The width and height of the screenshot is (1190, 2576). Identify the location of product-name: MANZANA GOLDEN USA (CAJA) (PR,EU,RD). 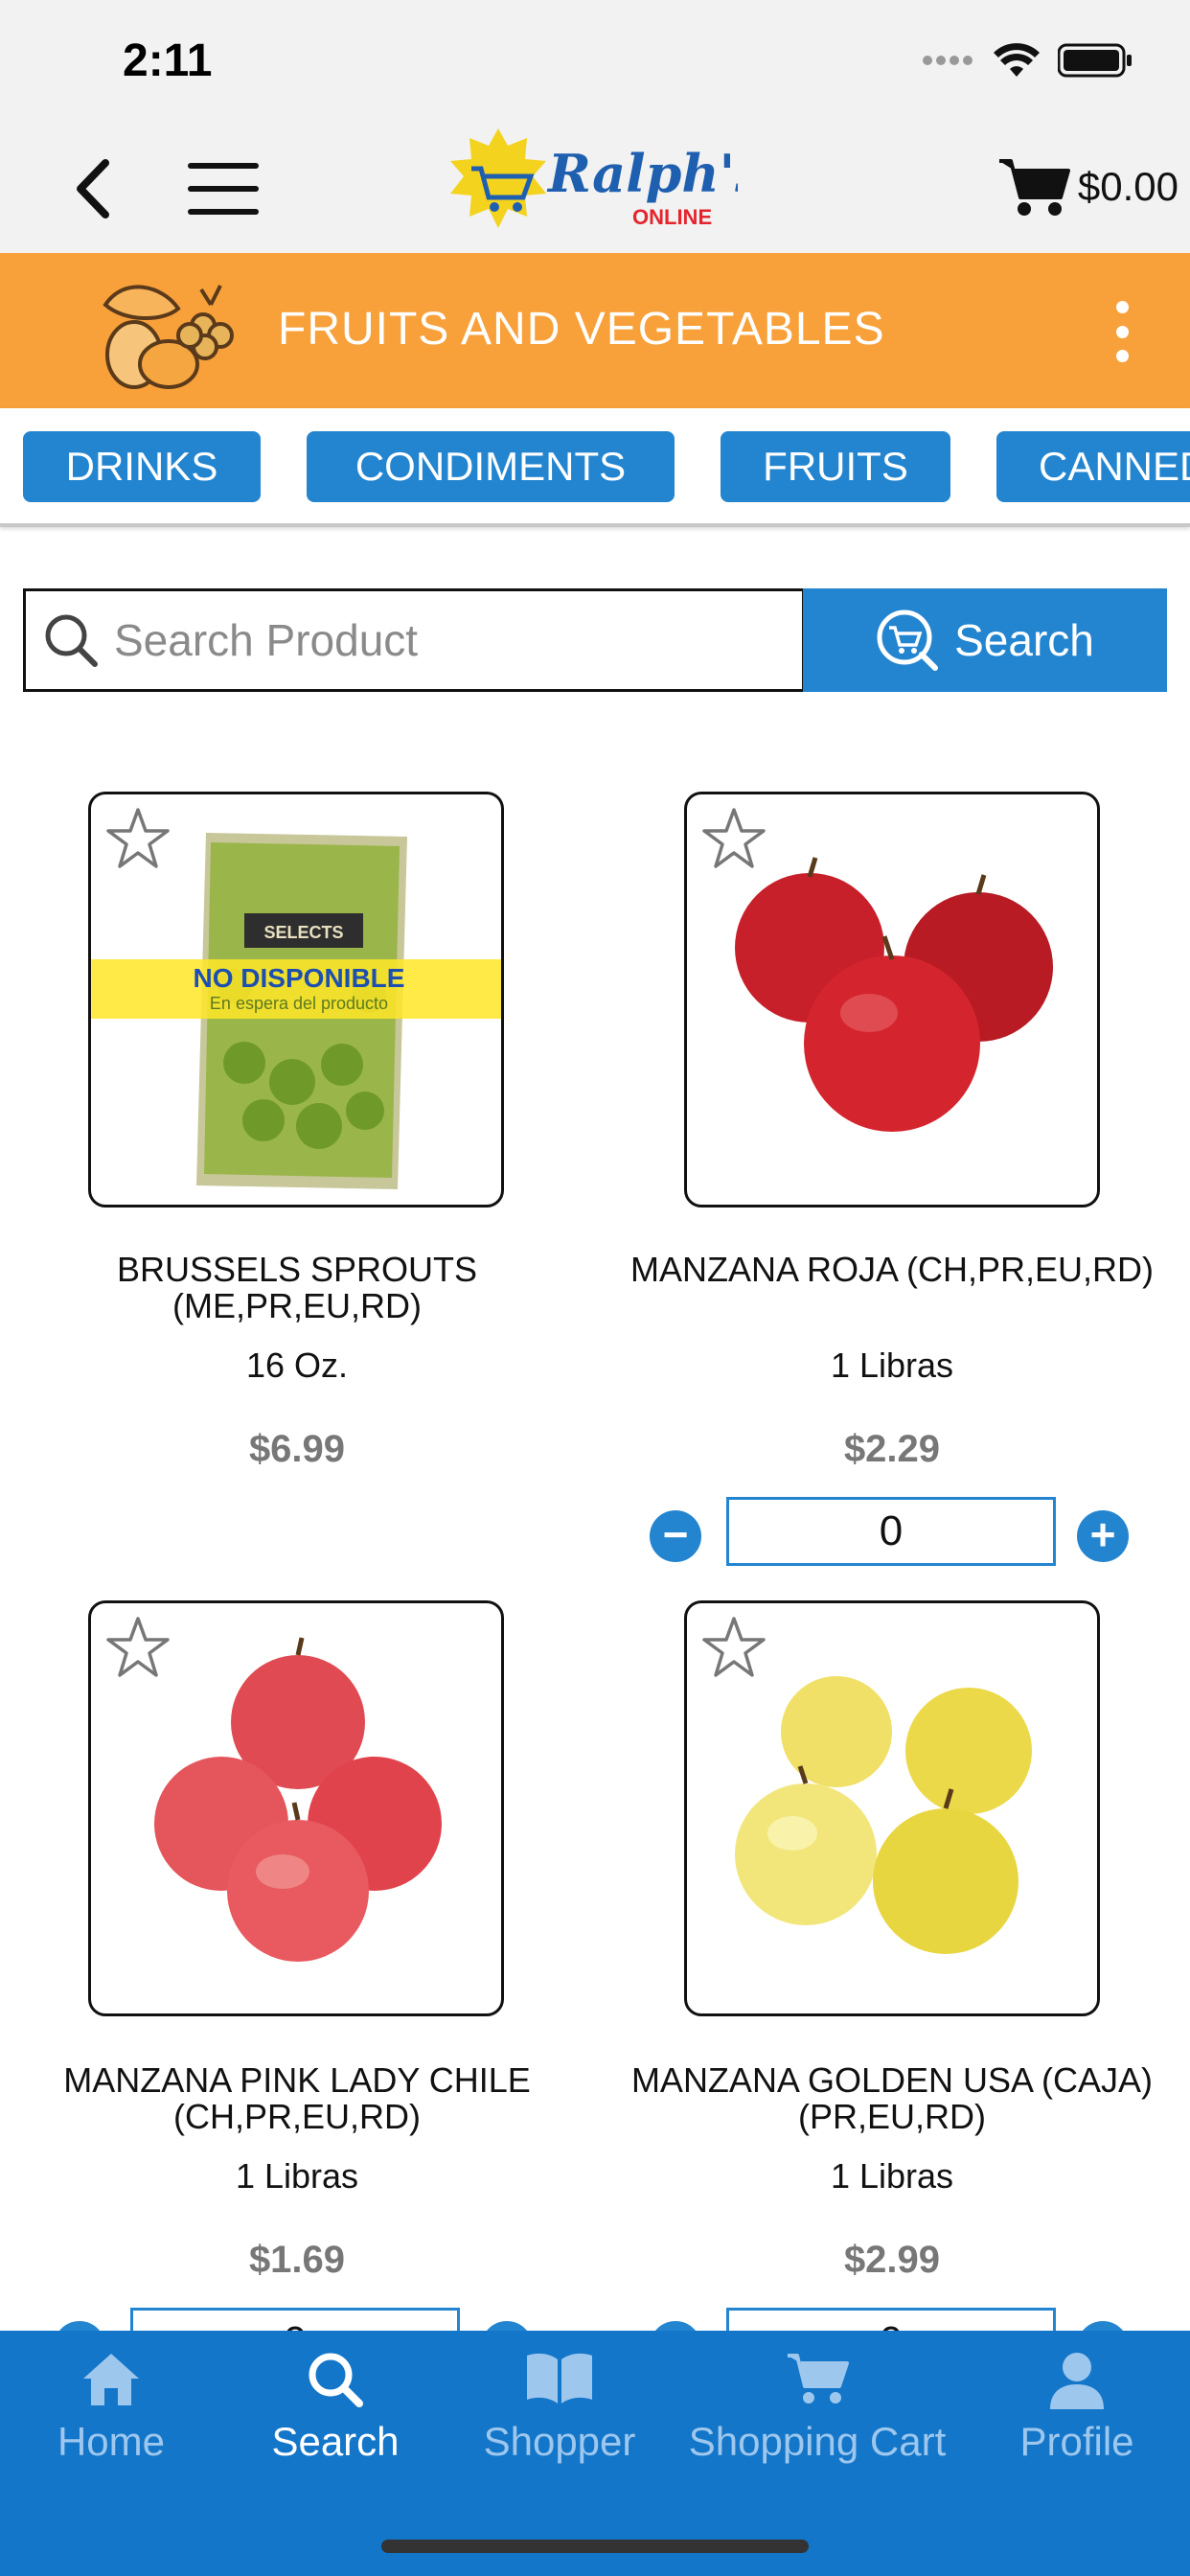
(892, 2098).